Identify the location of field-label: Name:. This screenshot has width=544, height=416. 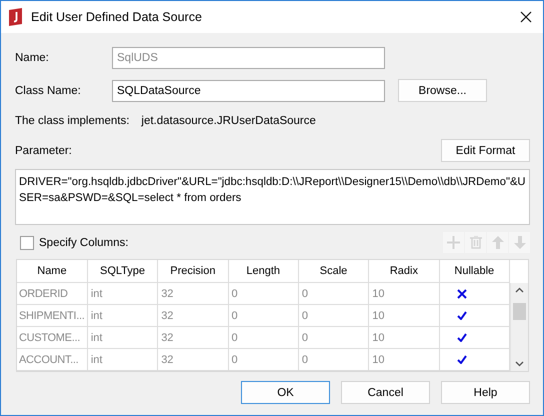
(32, 58).